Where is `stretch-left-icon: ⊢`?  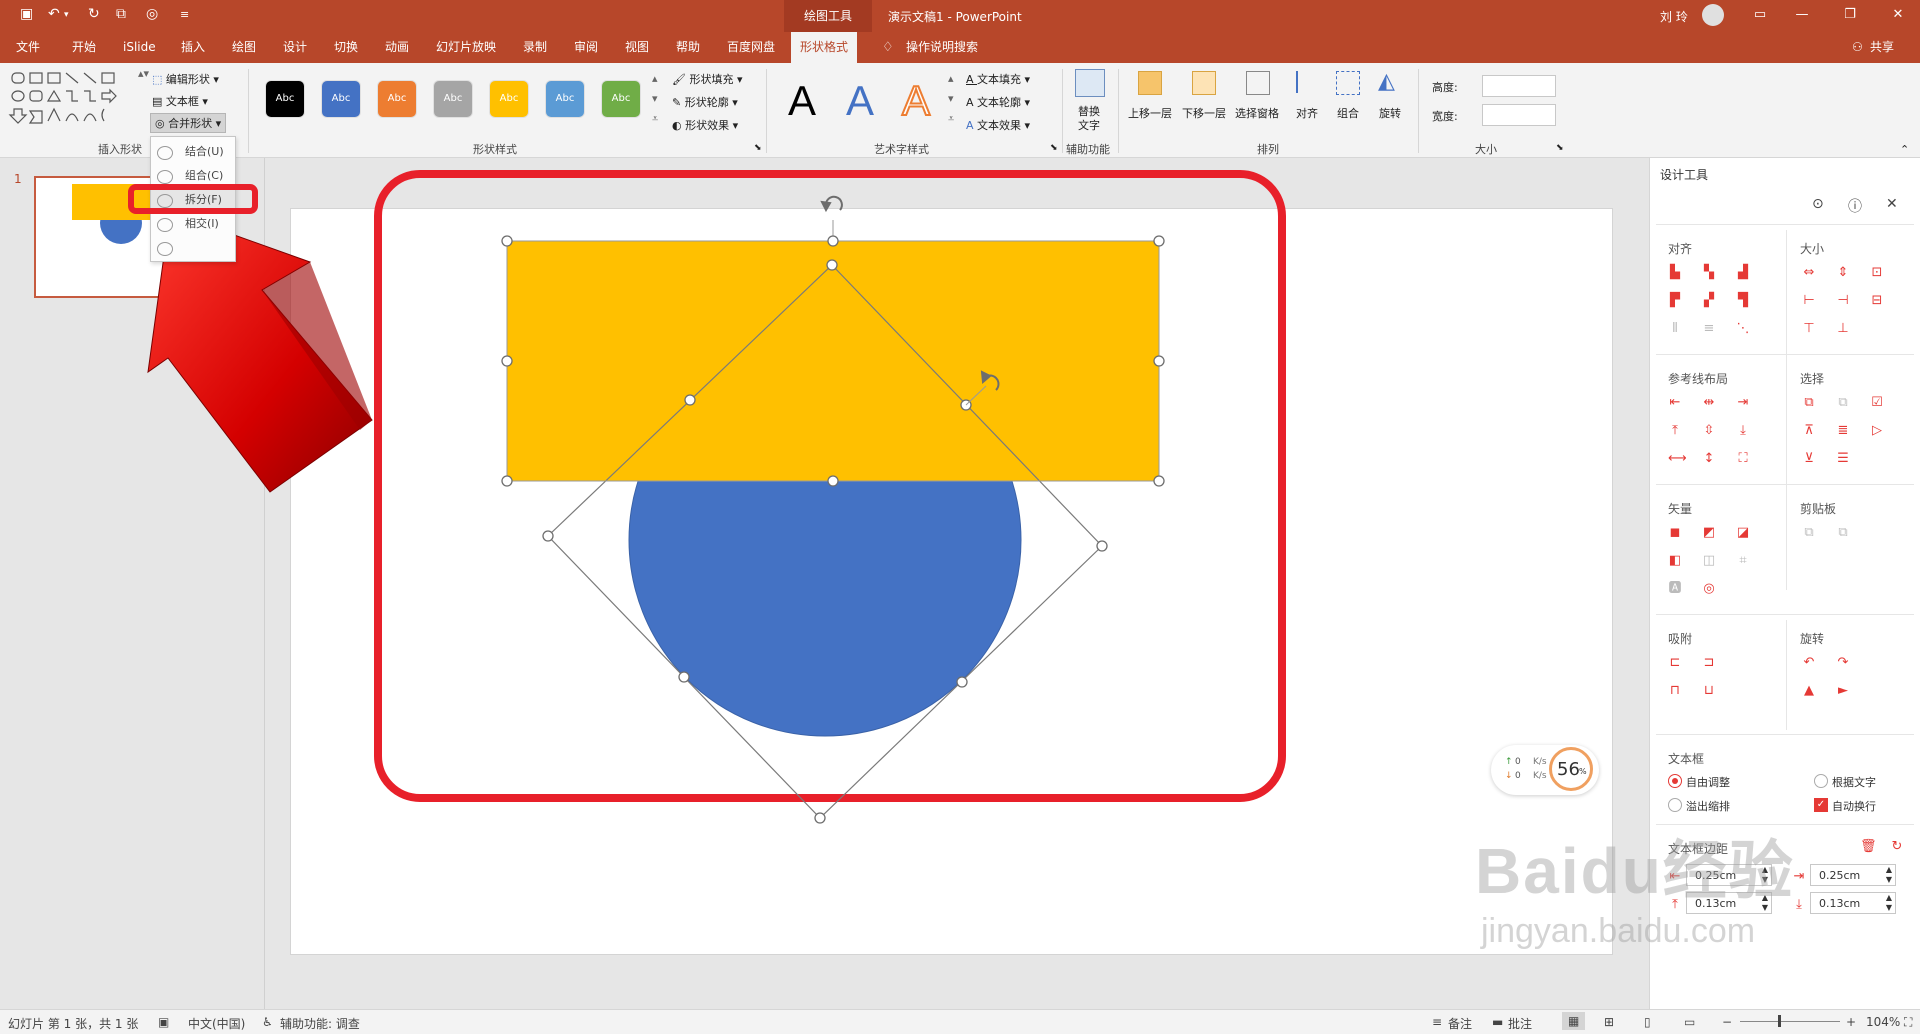
stretch-left-icon: ⊢ is located at coordinates (1809, 301).